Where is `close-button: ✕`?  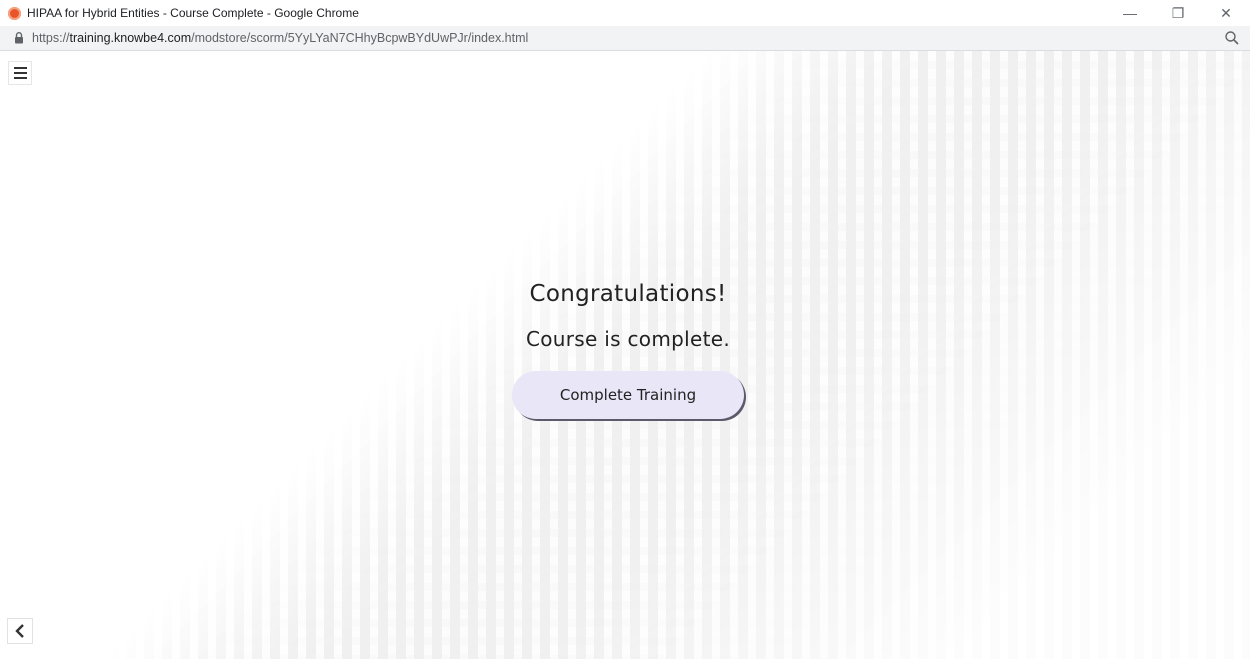
close-button: ✕ is located at coordinates (1226, 13).